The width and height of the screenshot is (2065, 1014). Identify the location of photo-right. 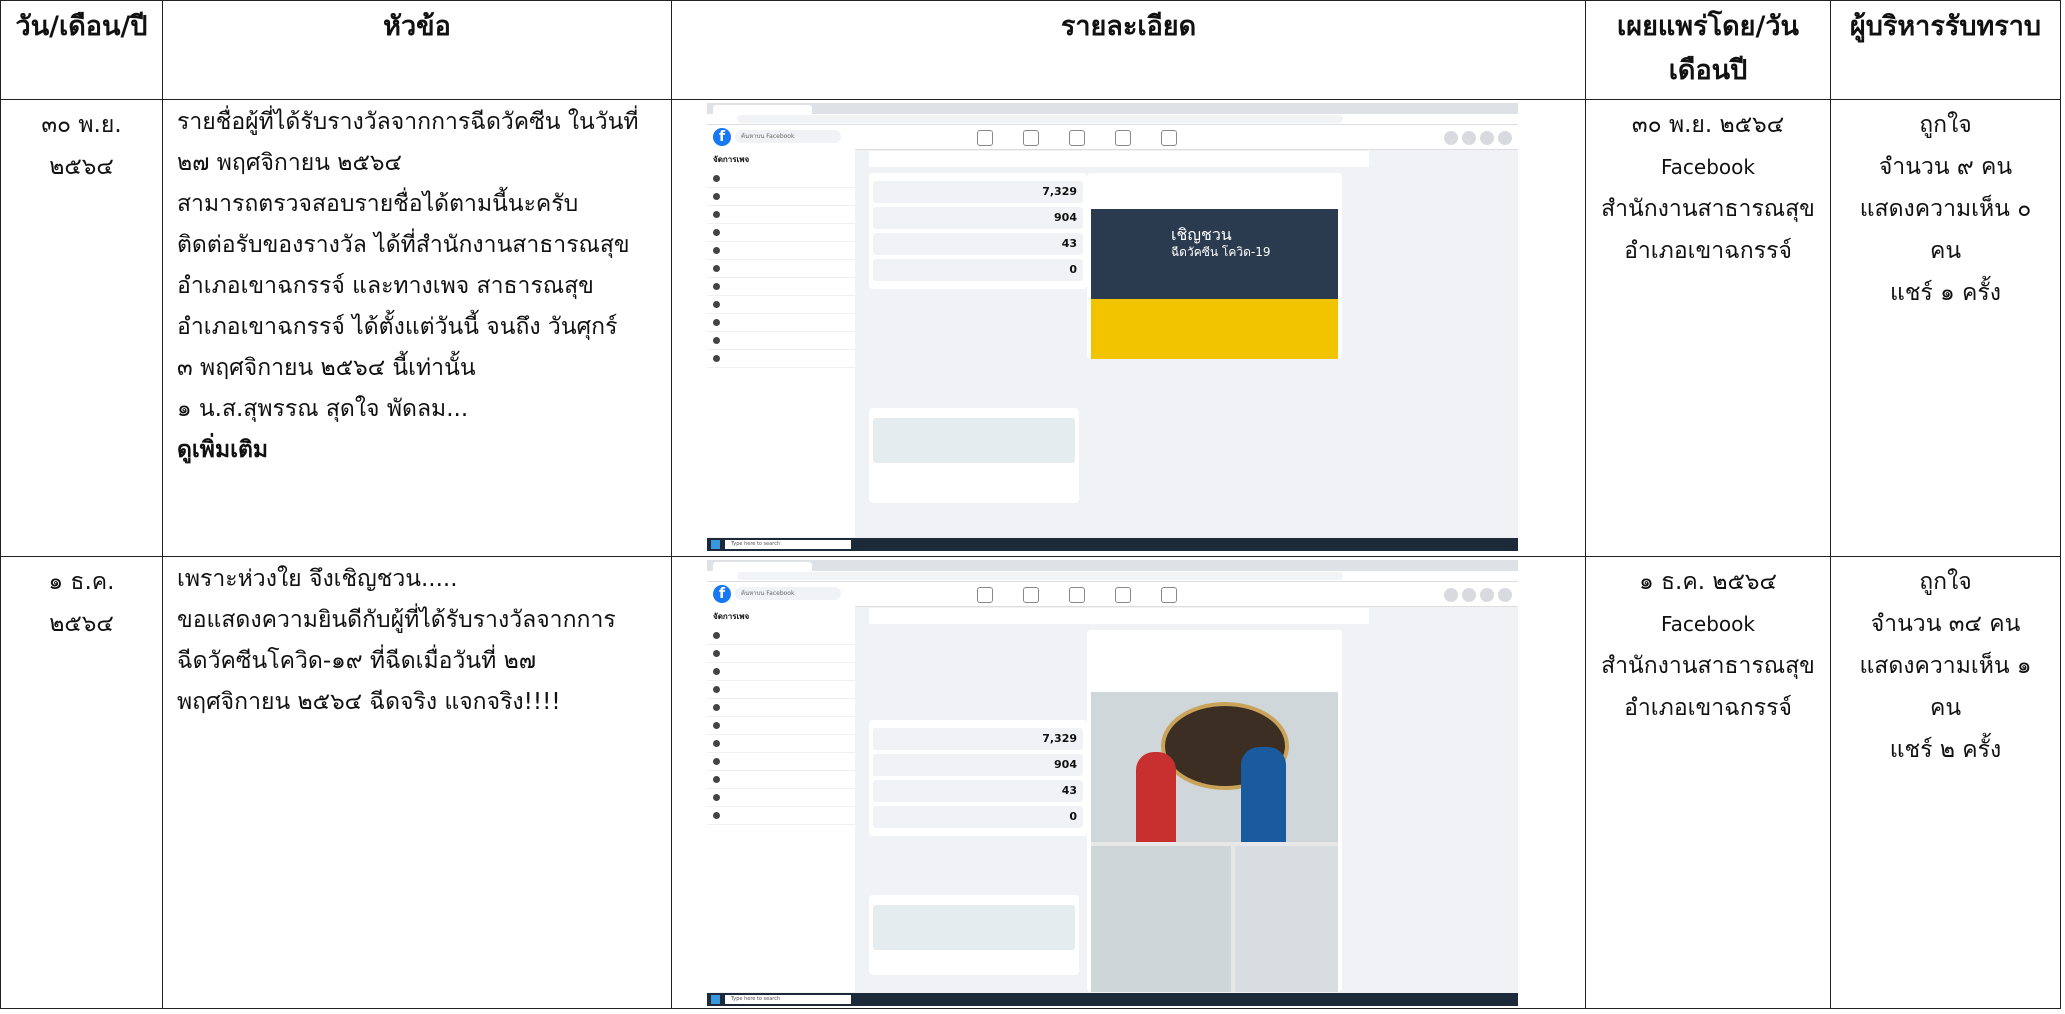
(1286, 919).